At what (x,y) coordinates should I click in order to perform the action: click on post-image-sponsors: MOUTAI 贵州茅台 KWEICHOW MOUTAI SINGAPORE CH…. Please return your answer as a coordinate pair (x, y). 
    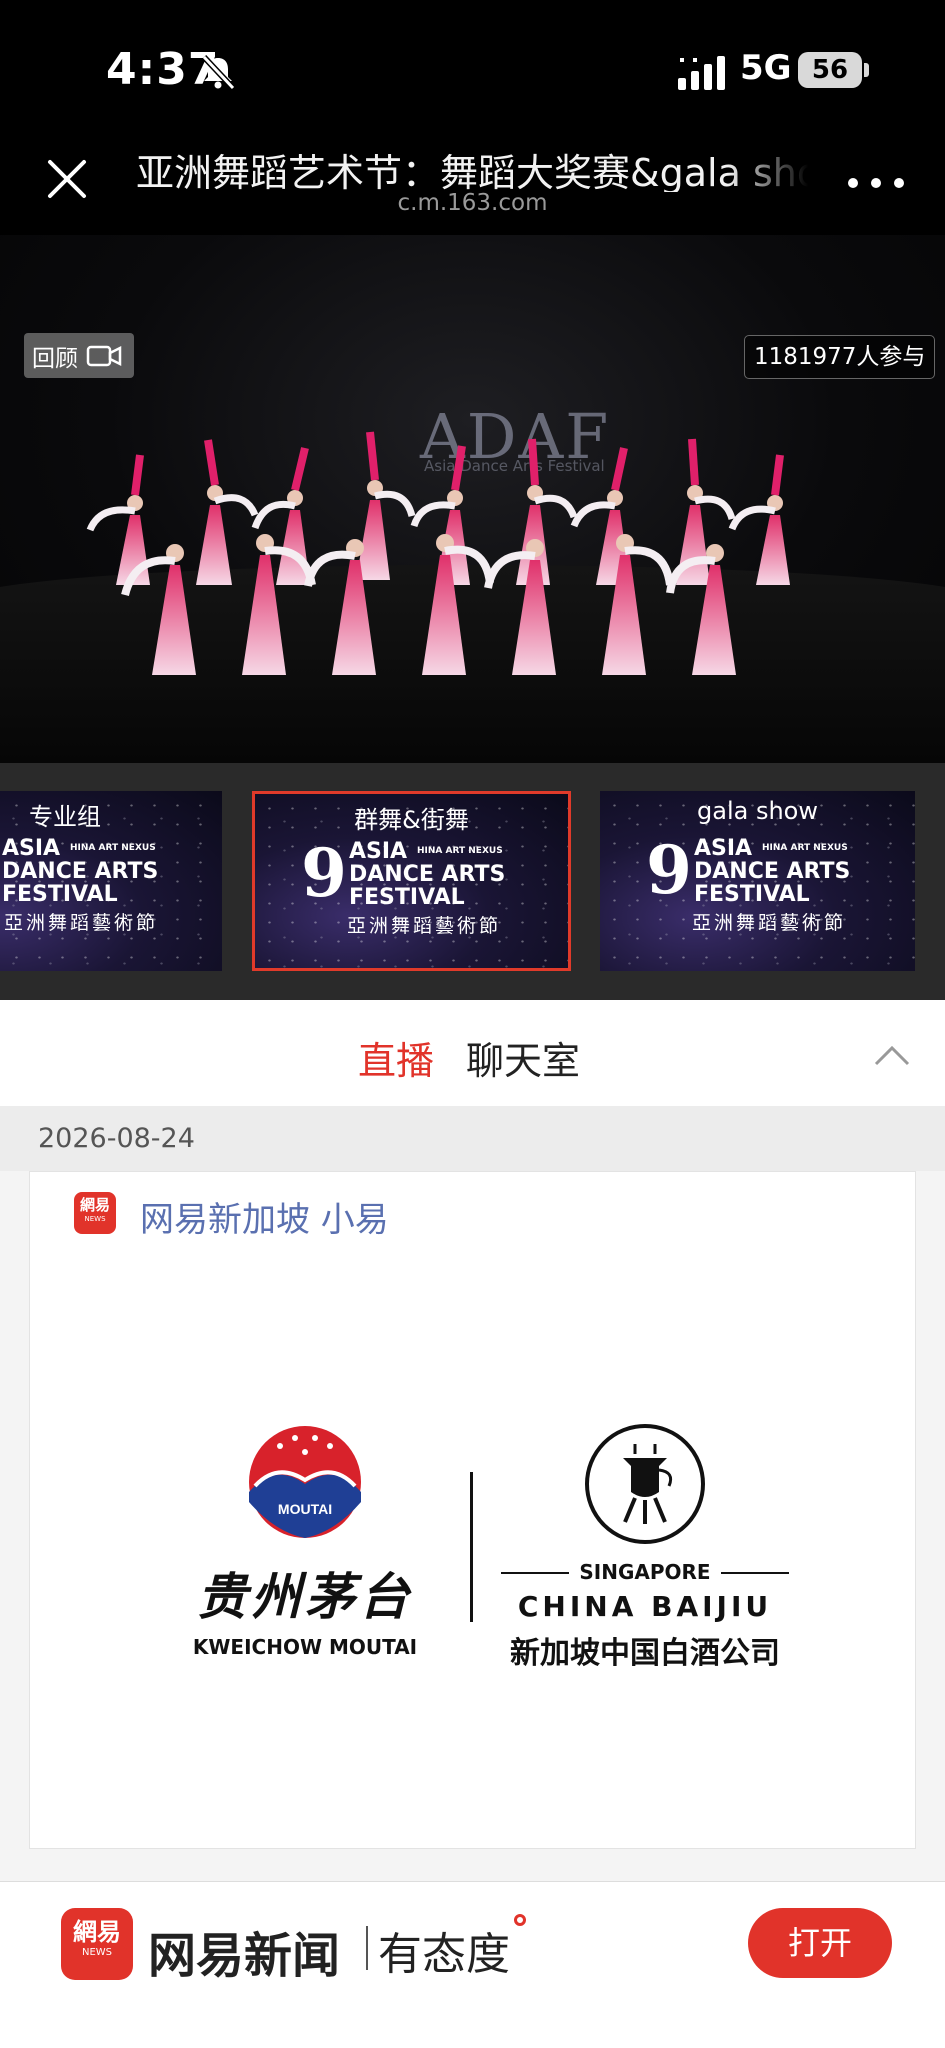
    Looking at the image, I should click on (490, 1552).